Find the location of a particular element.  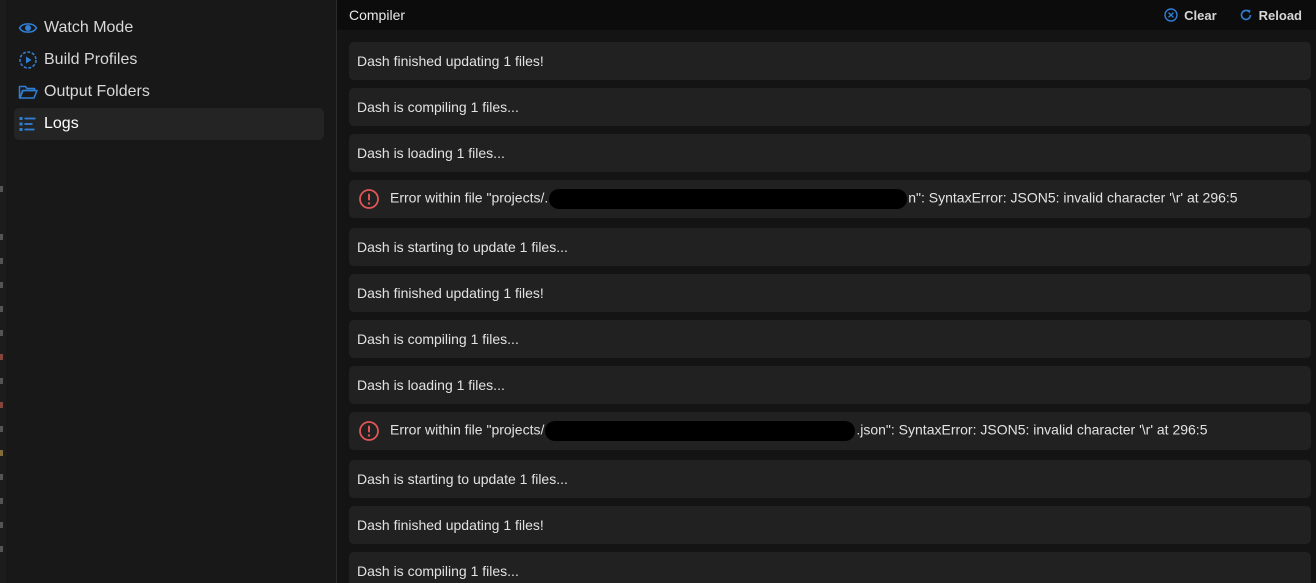

sidebar-item-build-profiles: Build Profiles is located at coordinates (169, 60).